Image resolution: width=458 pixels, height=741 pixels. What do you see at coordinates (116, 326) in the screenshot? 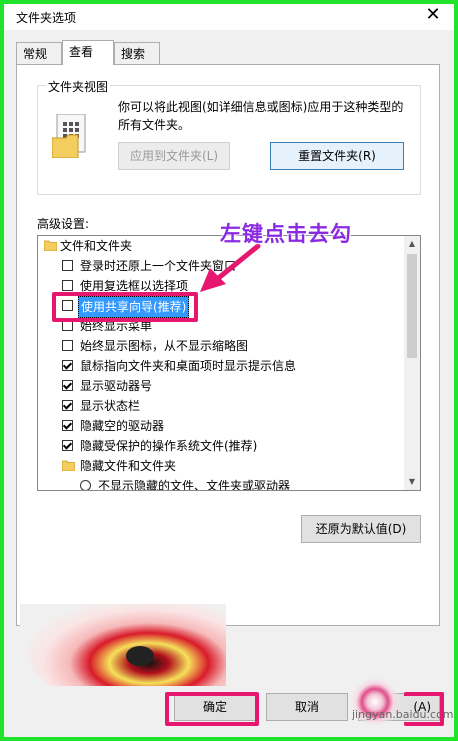
I see `option-label: 始终显示菜单` at bounding box center [116, 326].